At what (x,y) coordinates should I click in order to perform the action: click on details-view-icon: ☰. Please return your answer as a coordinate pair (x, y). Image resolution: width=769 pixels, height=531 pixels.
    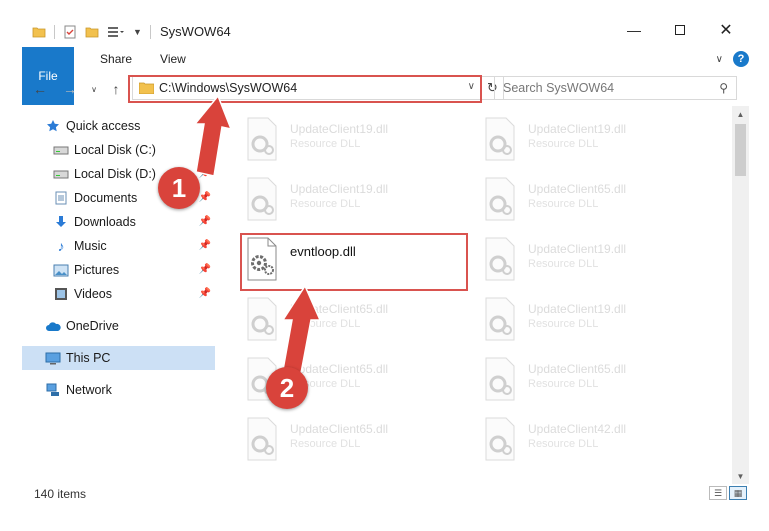
    Looking at the image, I should click on (718, 492).